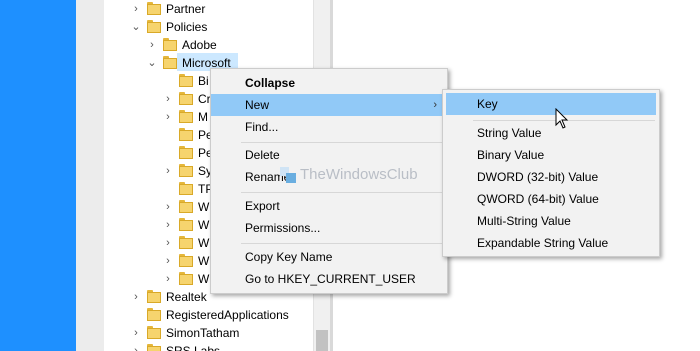  I want to click on menu-item-label: Collapse, so click(270, 83).